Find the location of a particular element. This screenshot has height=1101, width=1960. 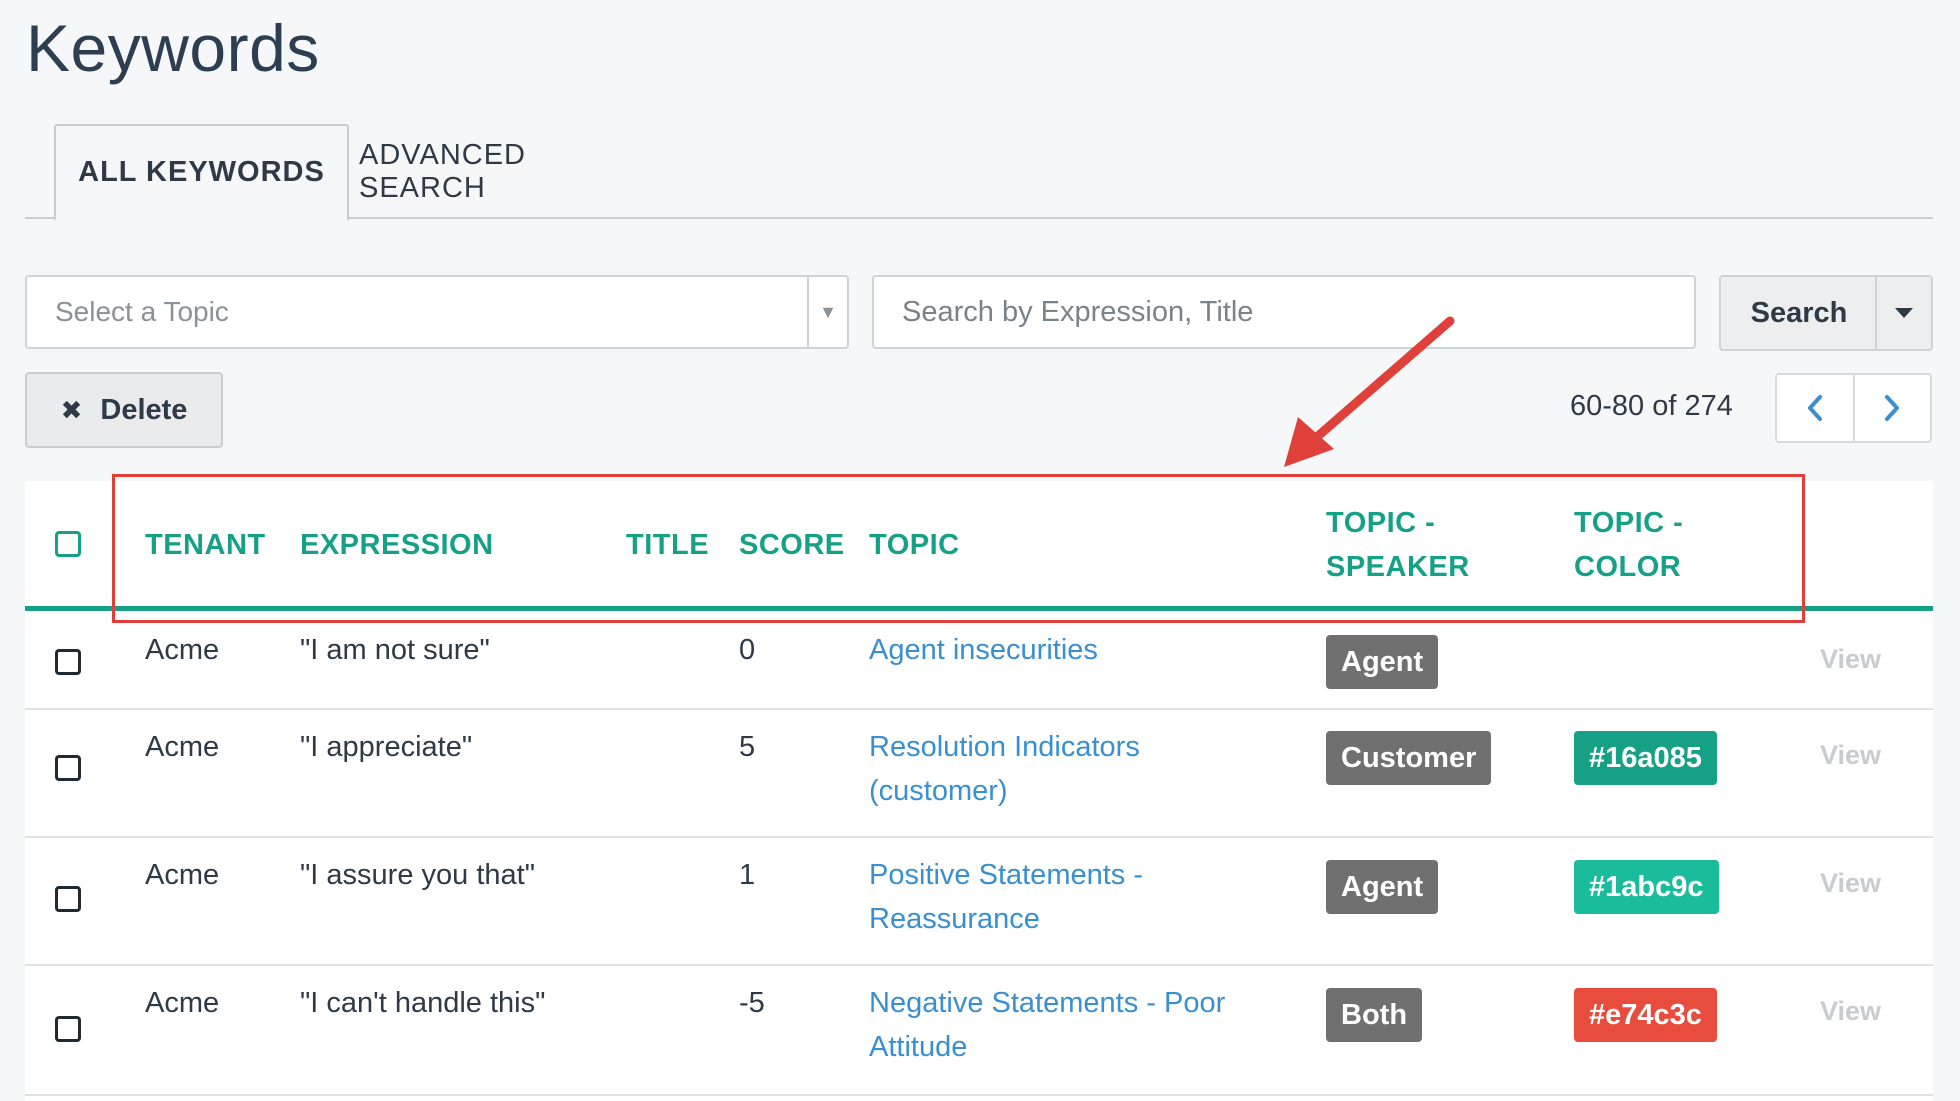

column-header-topic-color: TOPIC - COLOR is located at coordinates (1628, 545).